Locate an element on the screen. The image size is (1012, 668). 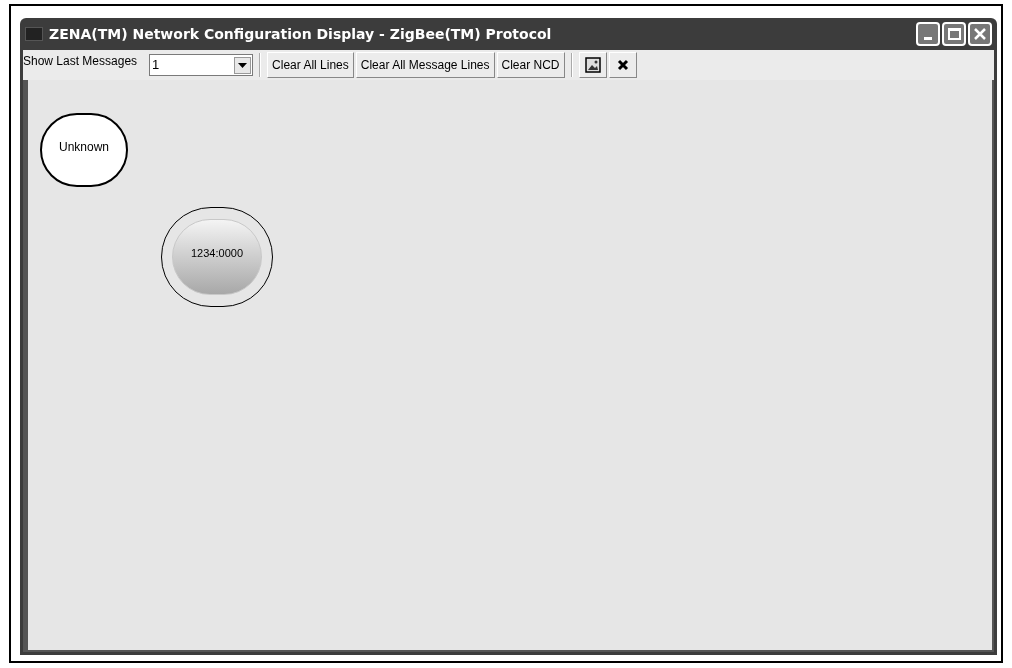
delete-button is located at coordinates (622, 65).